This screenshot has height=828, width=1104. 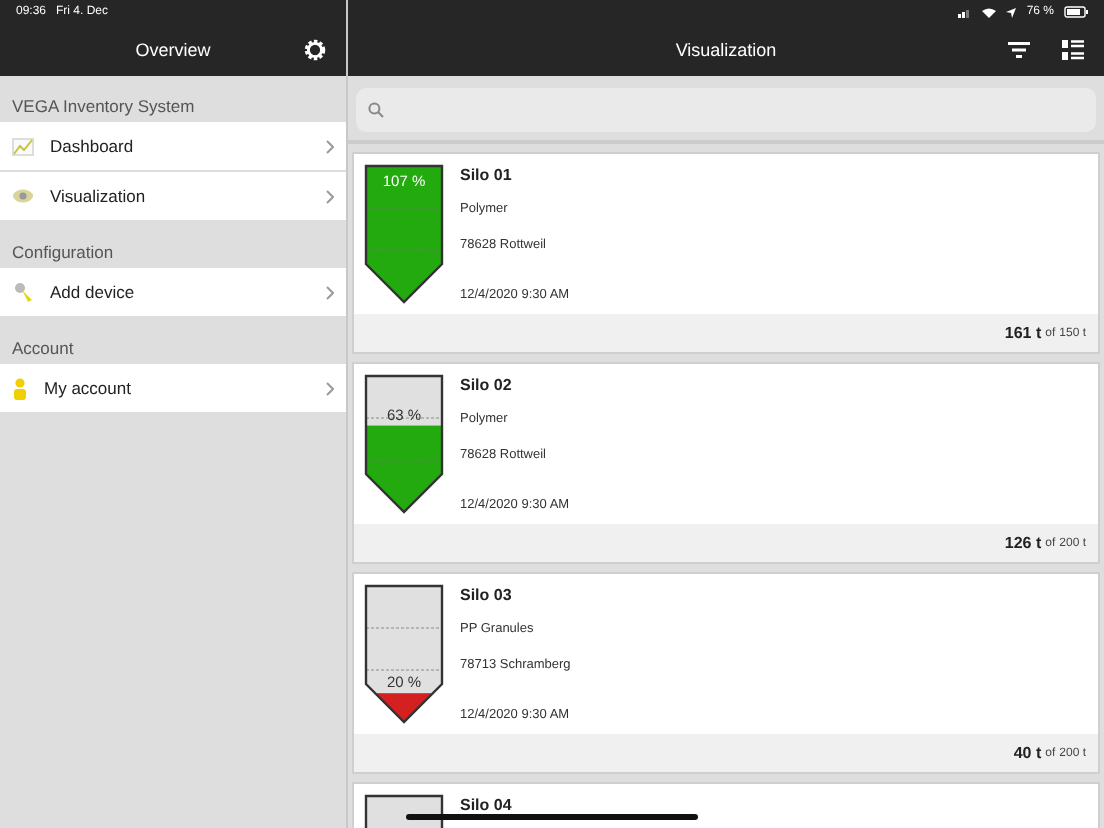 What do you see at coordinates (23, 292) in the screenshot?
I see `device-icon` at bounding box center [23, 292].